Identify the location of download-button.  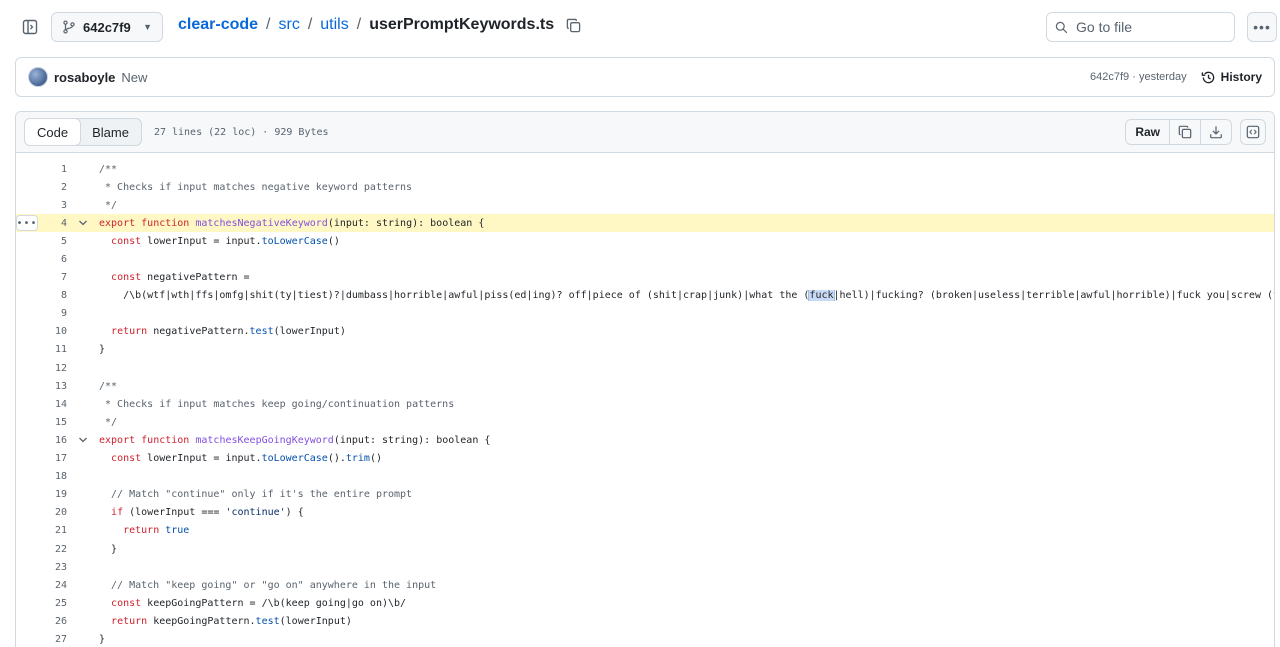
(1215, 132).